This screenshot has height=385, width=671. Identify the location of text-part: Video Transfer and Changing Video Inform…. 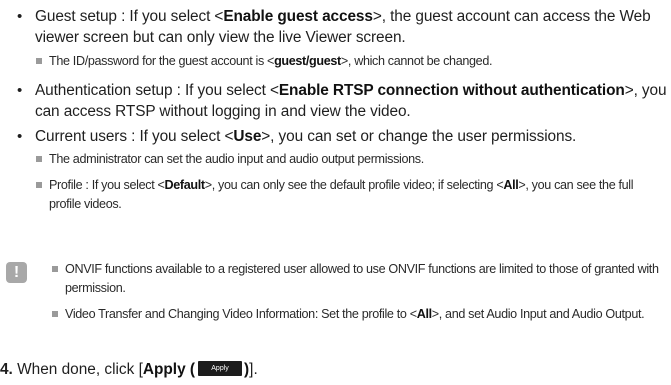
(241, 314).